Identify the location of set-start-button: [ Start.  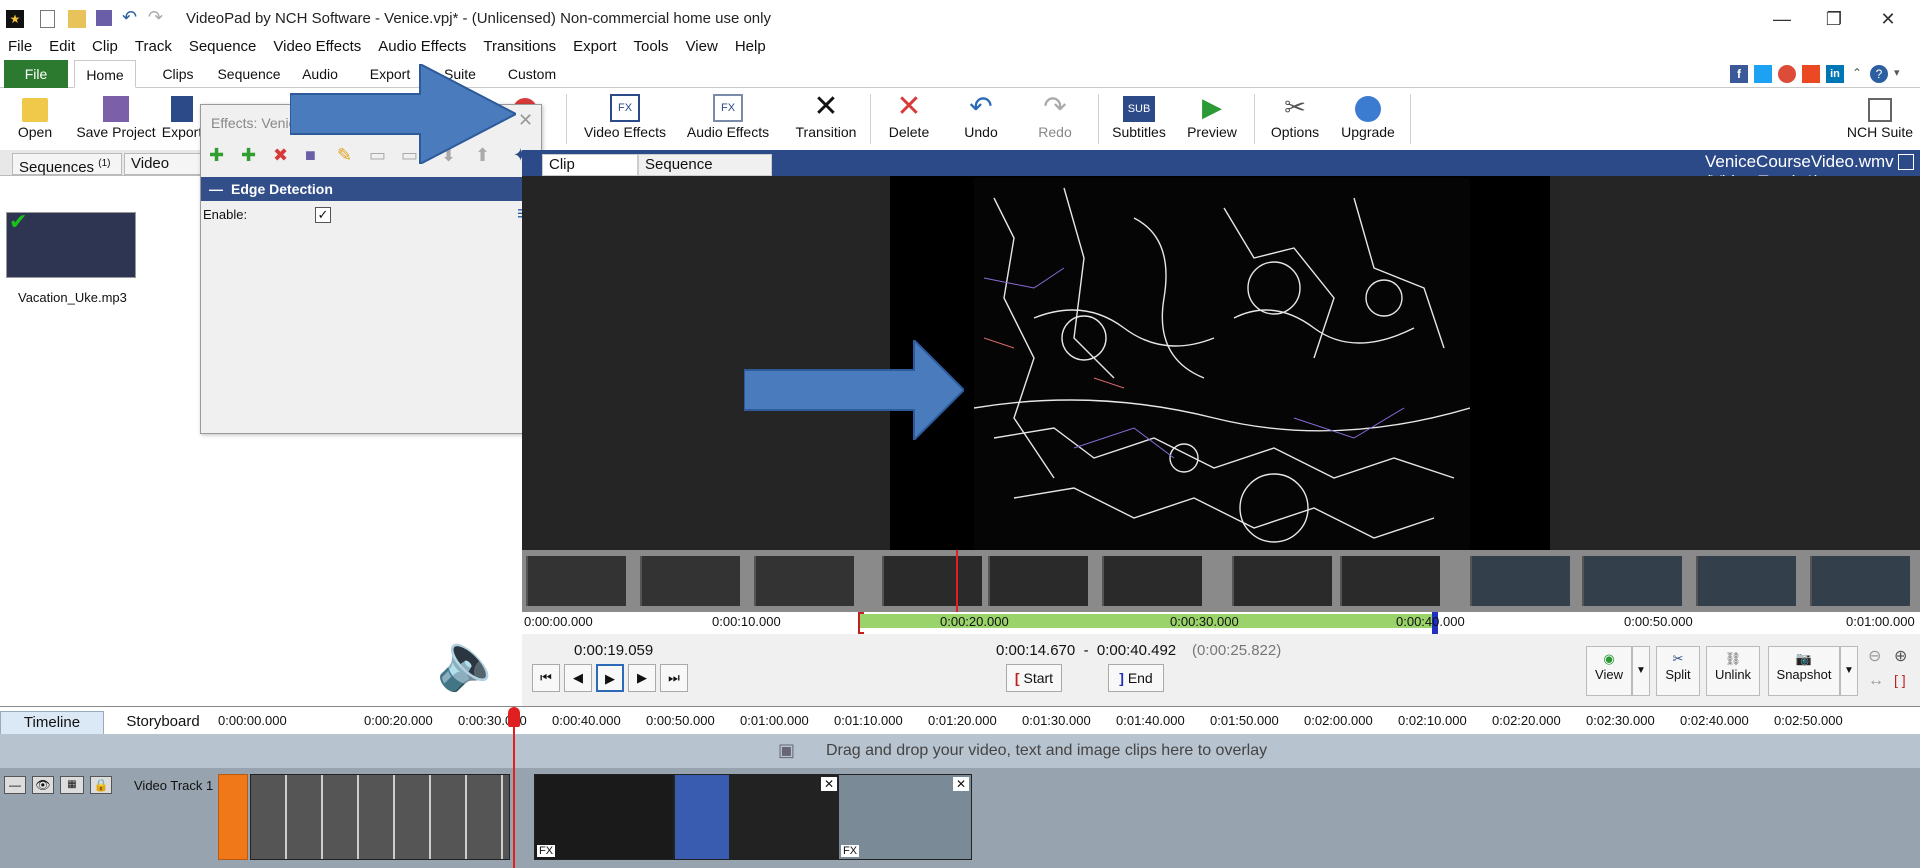
(1034, 678).